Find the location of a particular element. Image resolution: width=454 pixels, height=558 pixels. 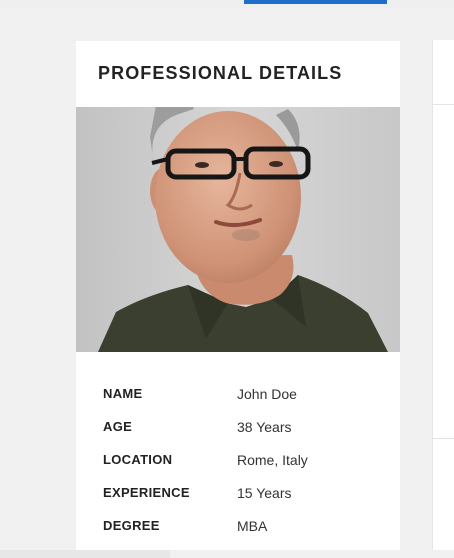

detail-label: NAME is located at coordinates (123, 393).